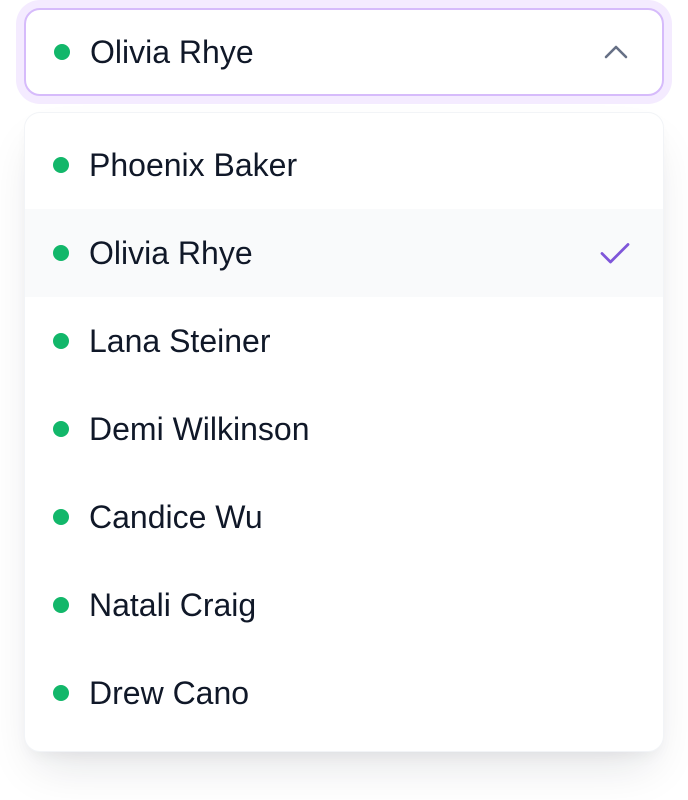 Image resolution: width=688 pixels, height=800 pixels. Describe the element at coordinates (193, 164) in the screenshot. I see `option-label: Phoenix Baker` at that location.